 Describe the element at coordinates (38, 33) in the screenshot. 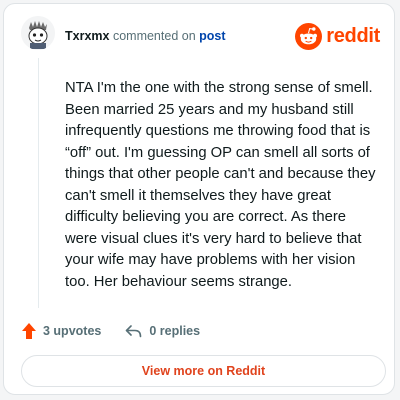

I see `avatar` at that location.